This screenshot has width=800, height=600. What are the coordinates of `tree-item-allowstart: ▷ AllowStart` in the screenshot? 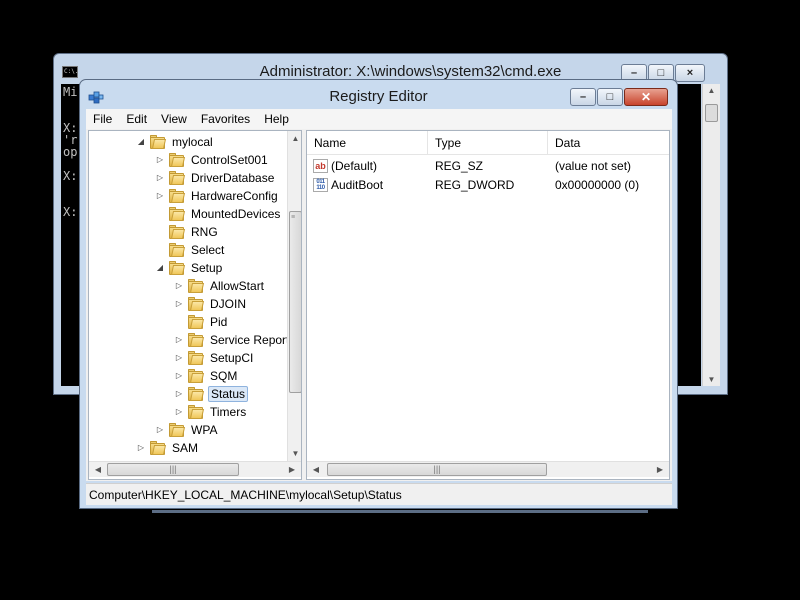 It's located at (219, 286).